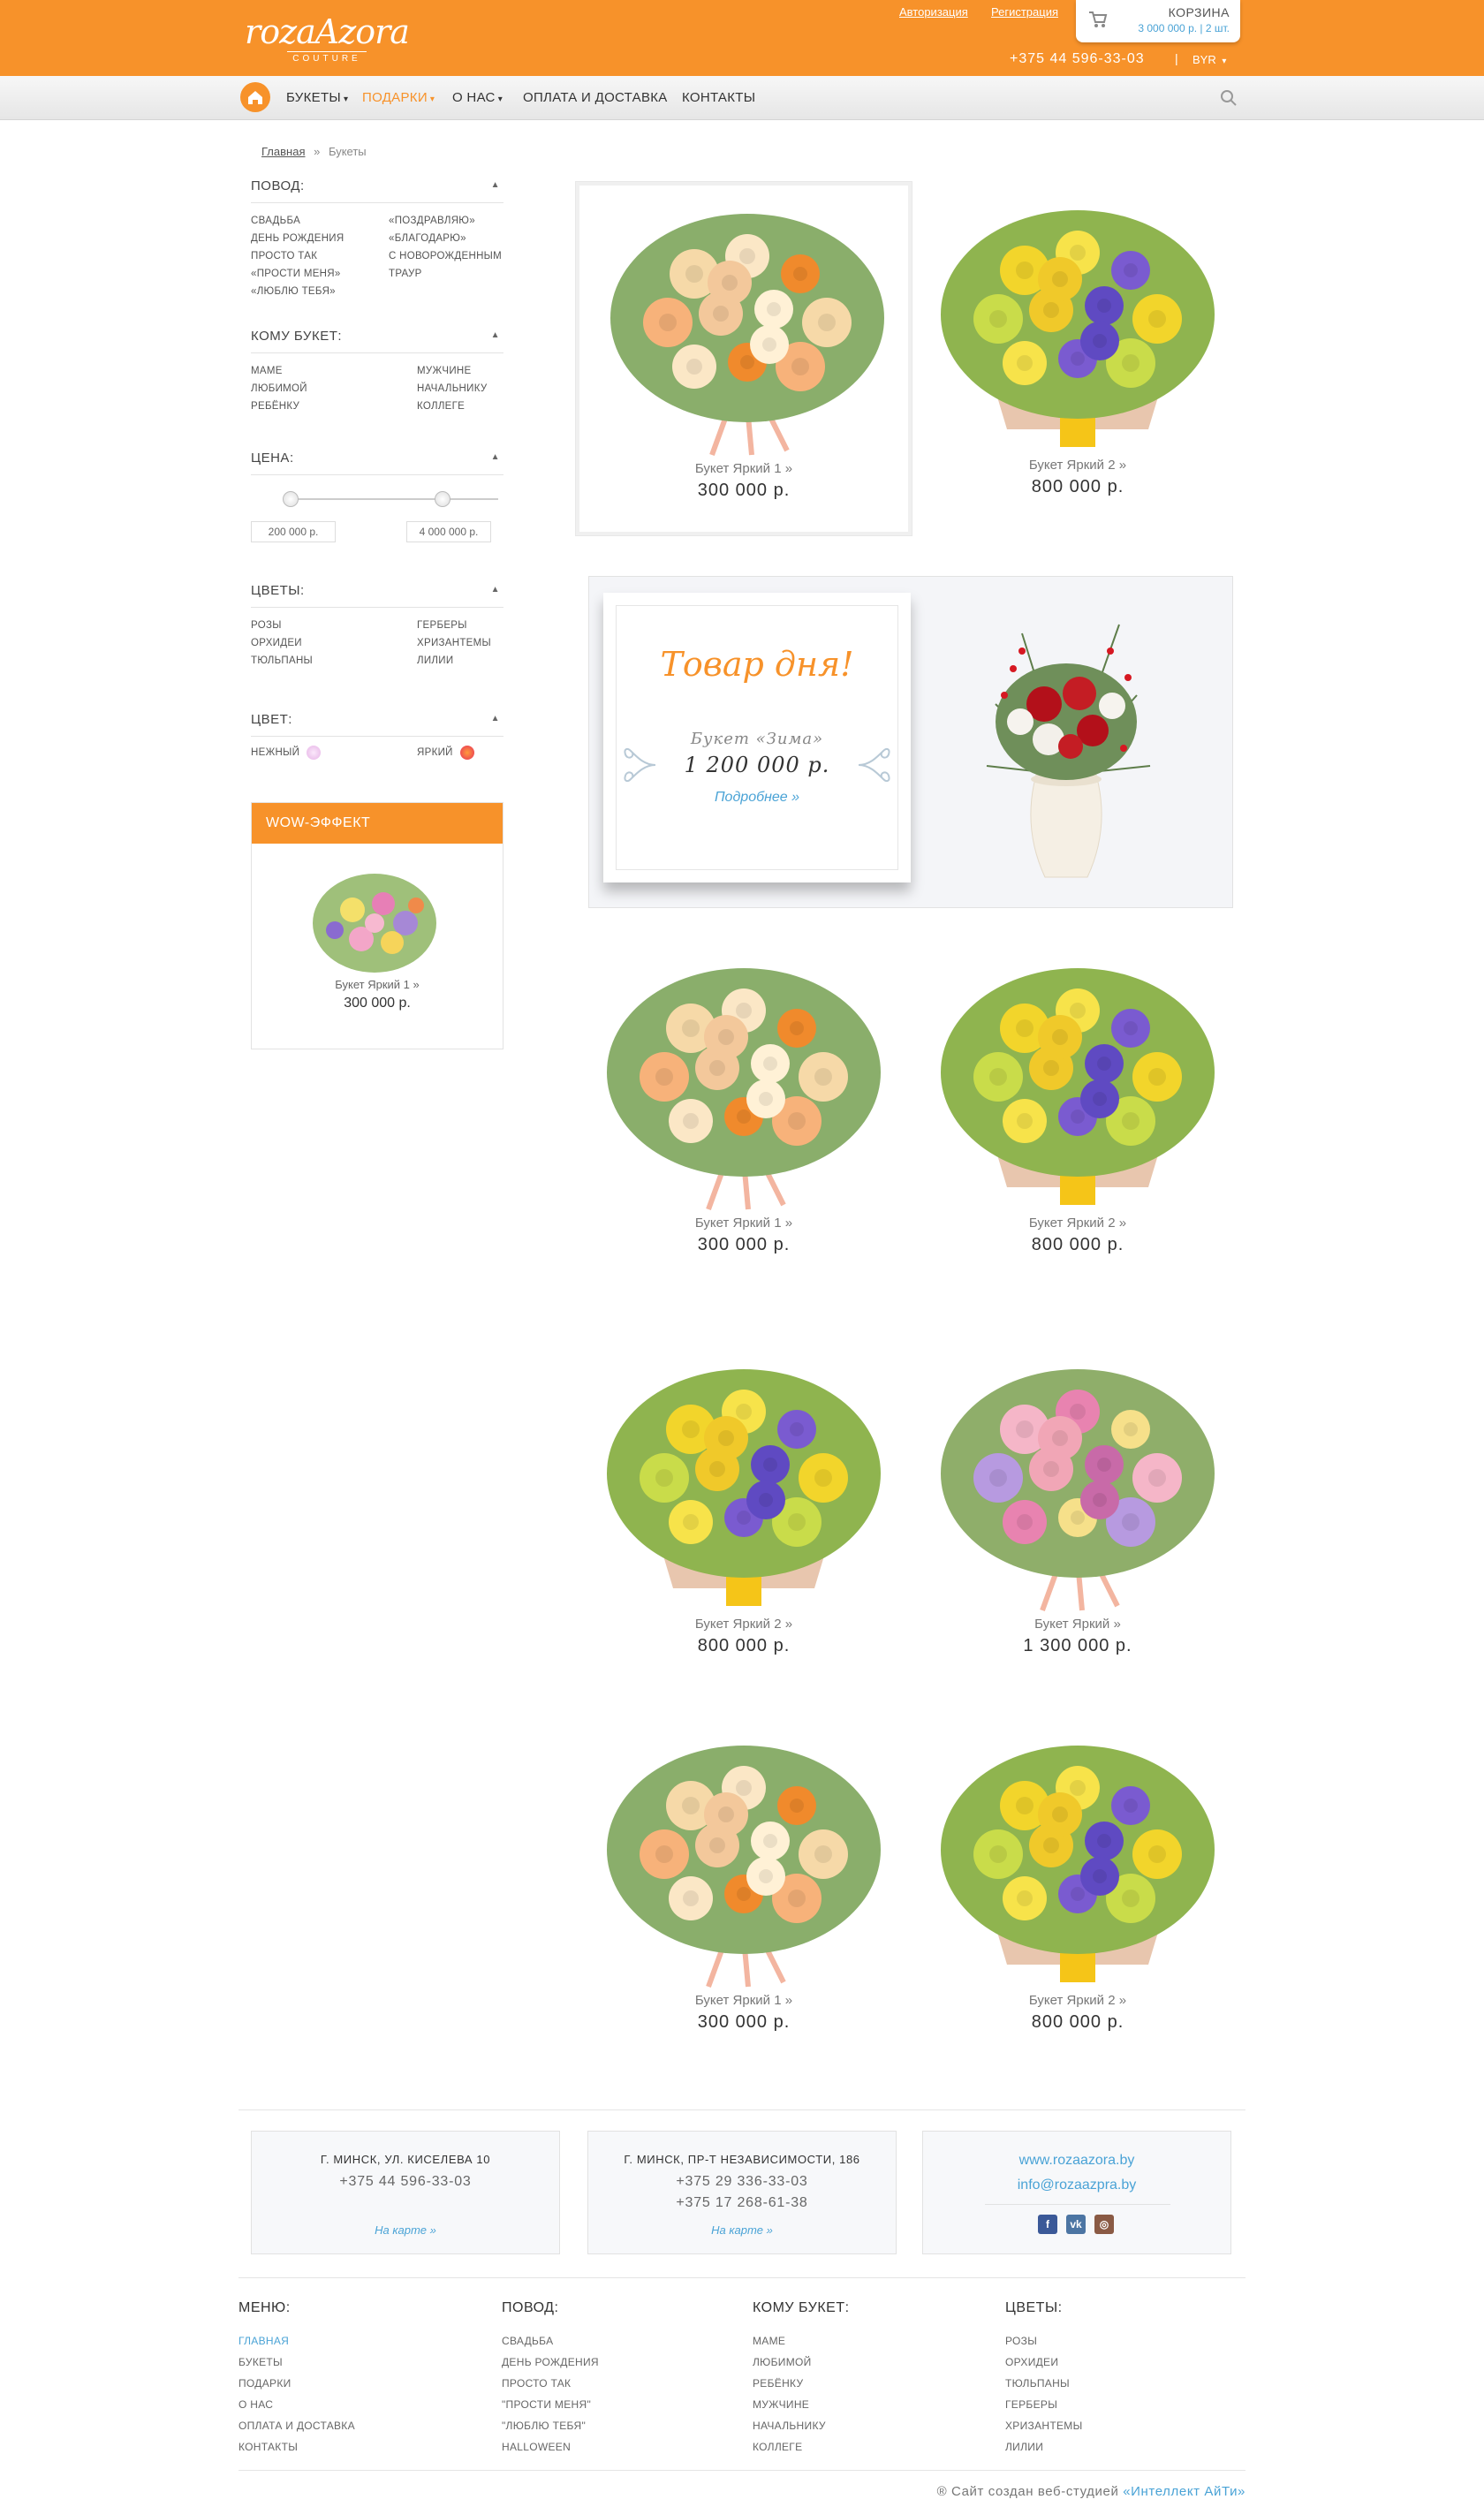  Describe the element at coordinates (477, 97) in the screenshot. I see `nav-about: О НАС ▾` at that location.